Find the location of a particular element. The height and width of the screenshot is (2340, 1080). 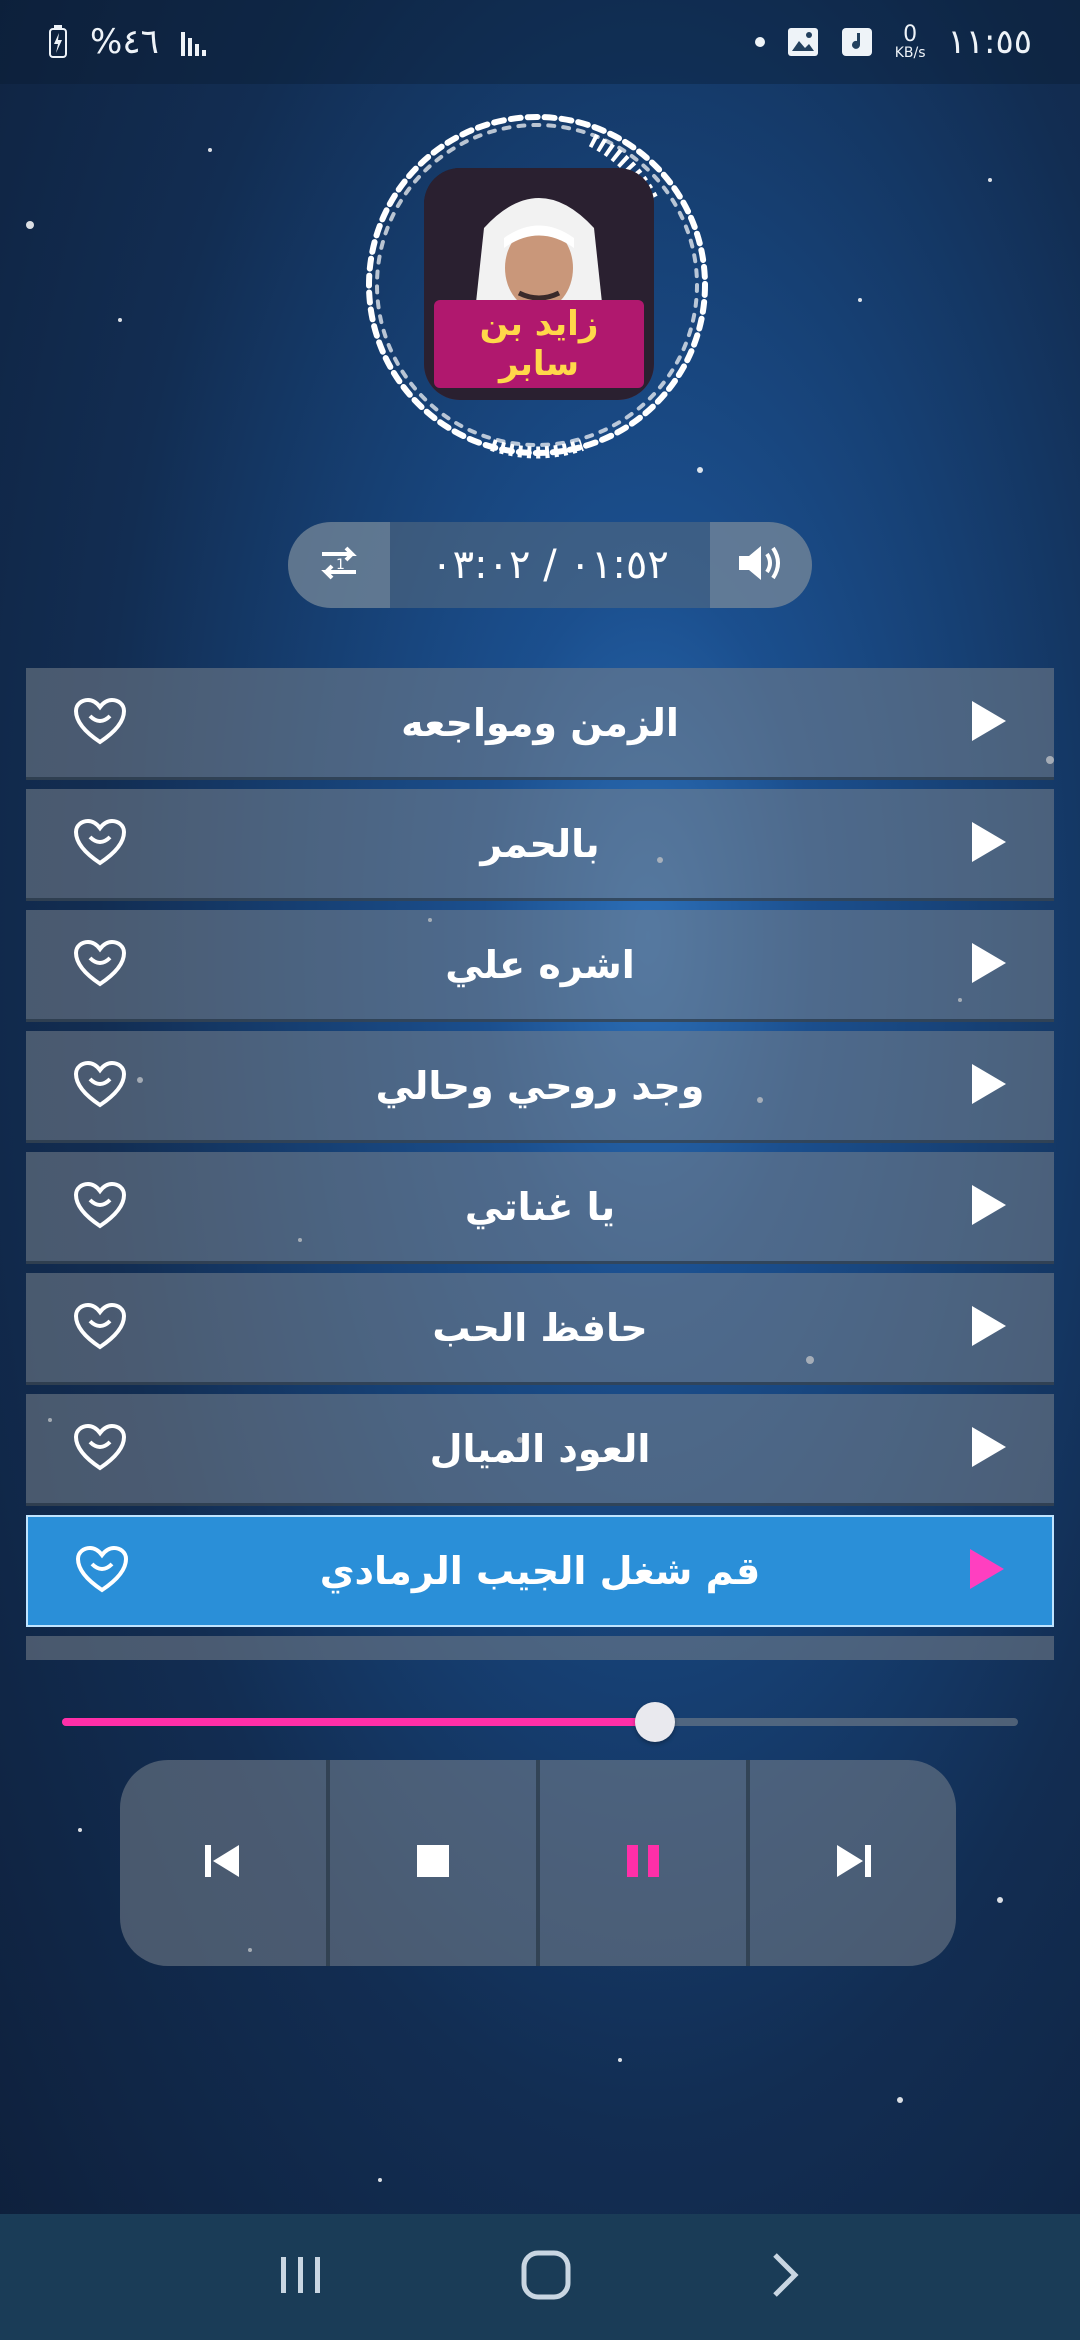

skip-previous-icon is located at coordinates (223, 1863).